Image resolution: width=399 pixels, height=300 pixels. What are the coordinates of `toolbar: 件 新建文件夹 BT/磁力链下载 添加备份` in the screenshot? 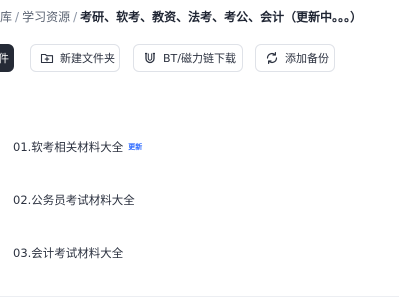 It's located at (199, 59).